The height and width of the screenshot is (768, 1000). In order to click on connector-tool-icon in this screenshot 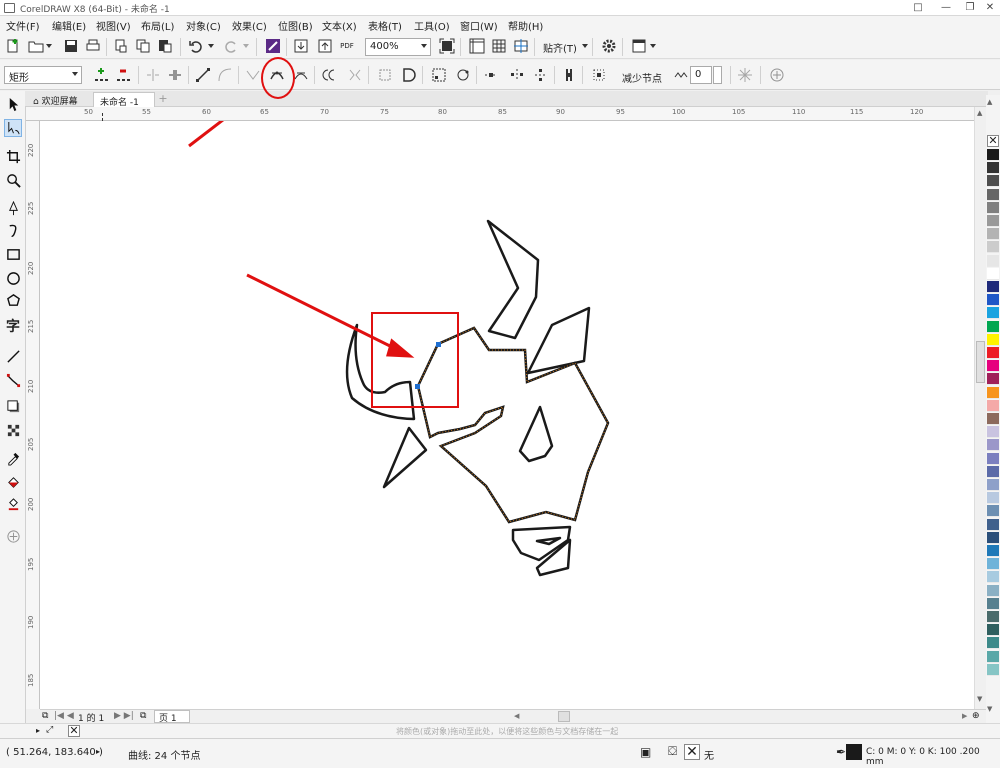, I will do `click(13, 380)`.